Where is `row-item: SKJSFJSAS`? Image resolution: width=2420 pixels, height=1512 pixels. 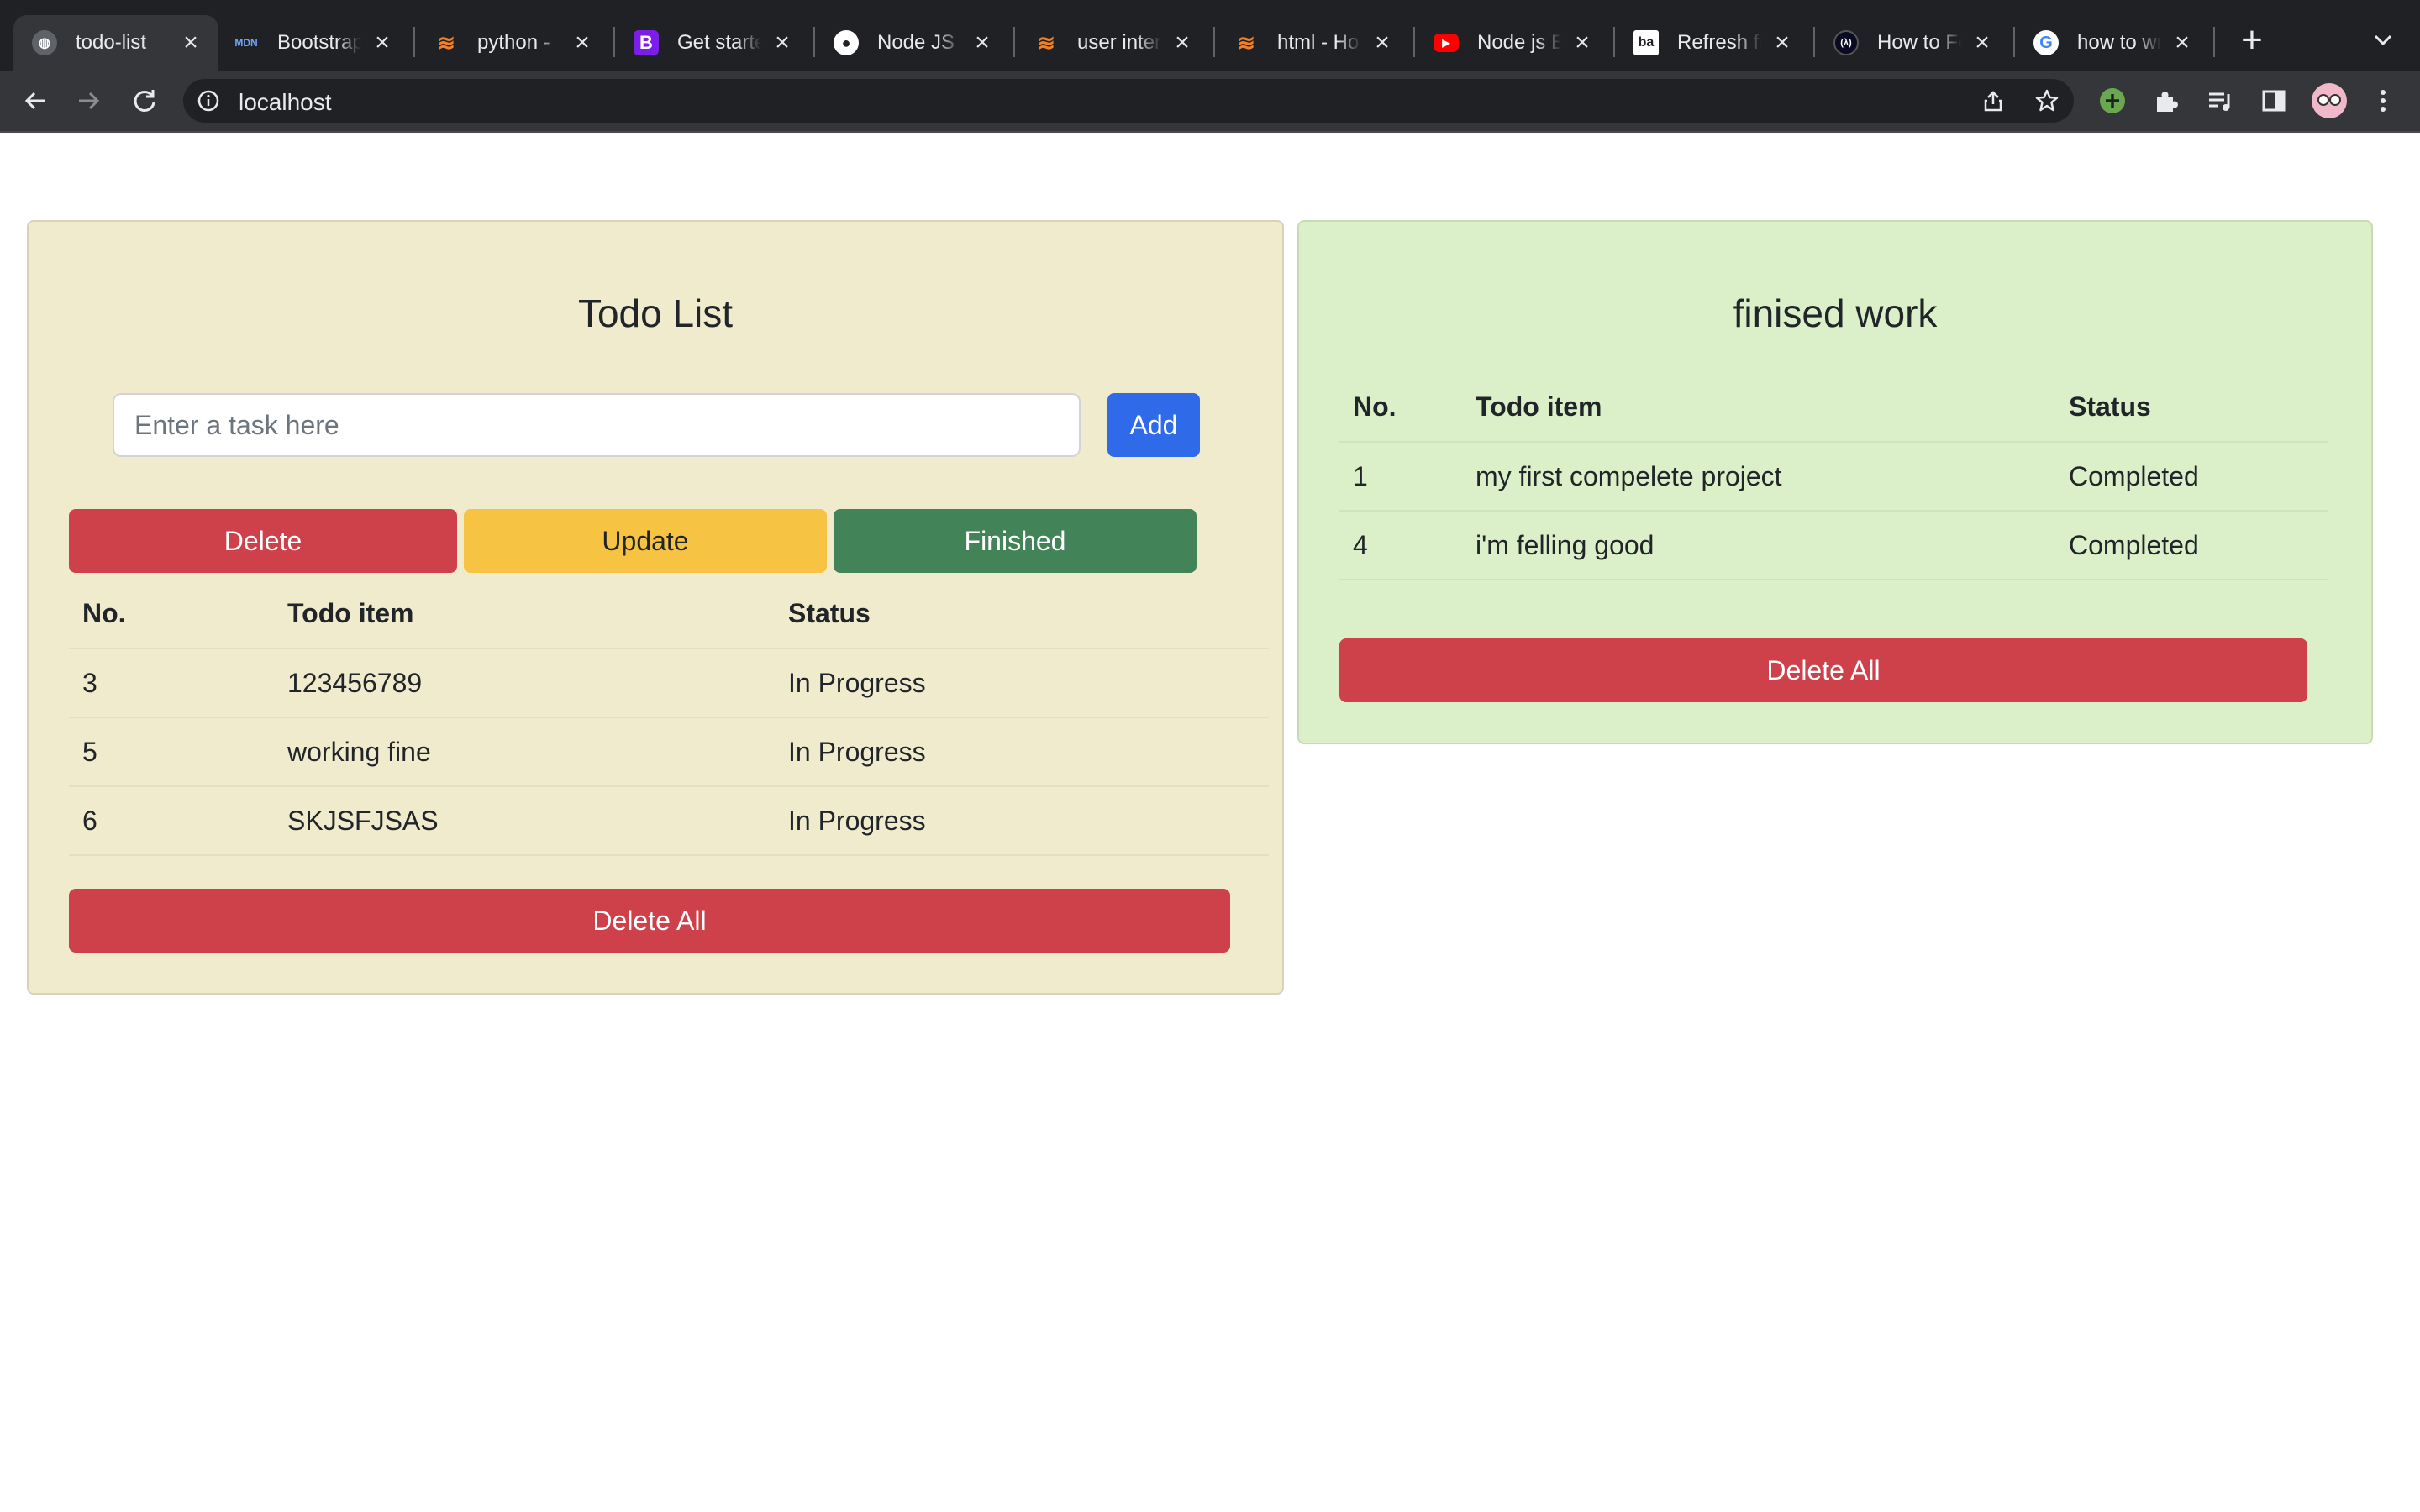
row-item: SKJSFJSAS is located at coordinates (524, 821).